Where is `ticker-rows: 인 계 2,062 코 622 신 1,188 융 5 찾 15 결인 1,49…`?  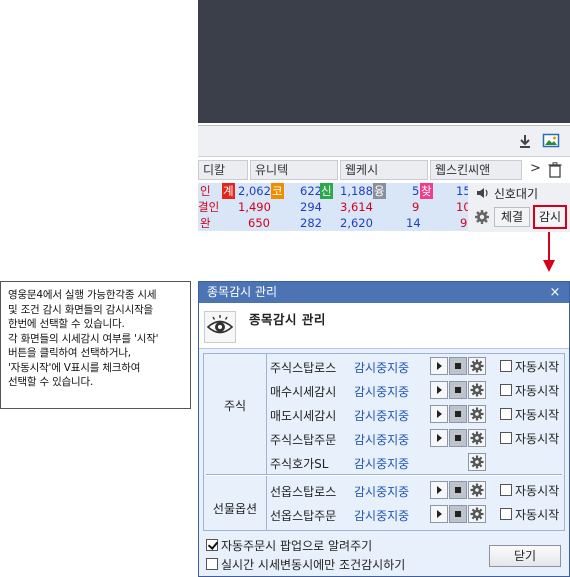
ticker-rows: 인 계 2,062 코 622 신 1,188 융 5 찾 15 결인 1,49… is located at coordinates (334, 207).